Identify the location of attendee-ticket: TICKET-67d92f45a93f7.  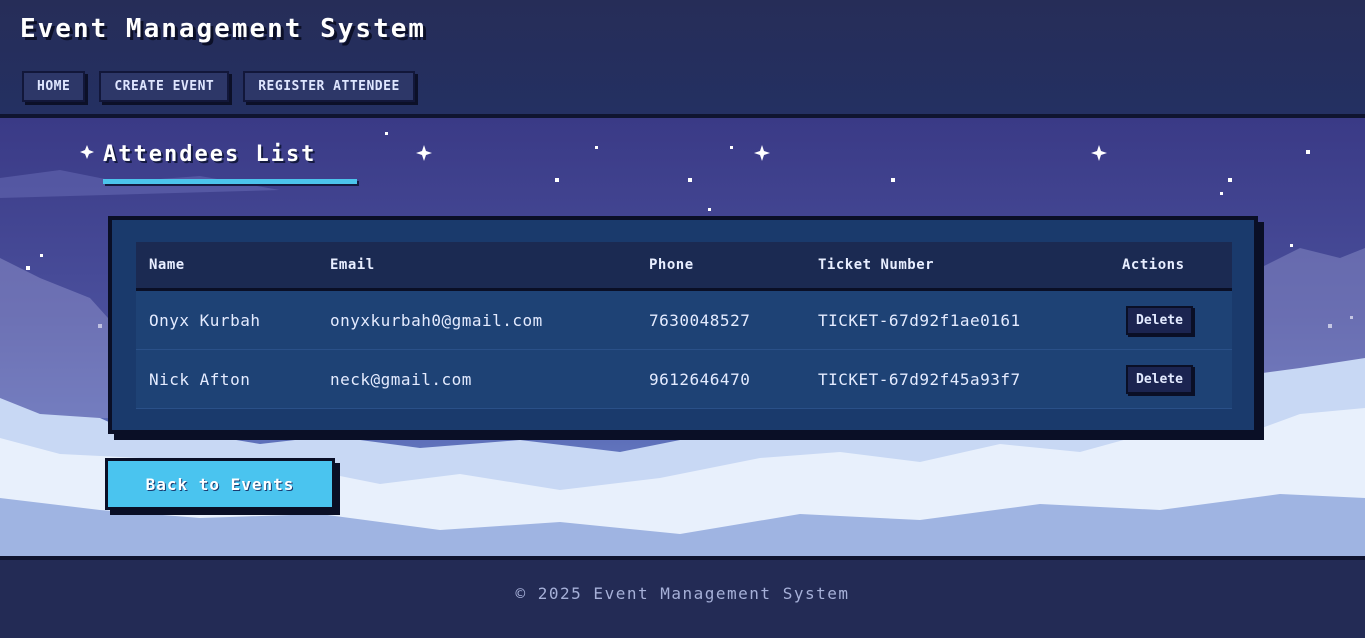
(919, 379).